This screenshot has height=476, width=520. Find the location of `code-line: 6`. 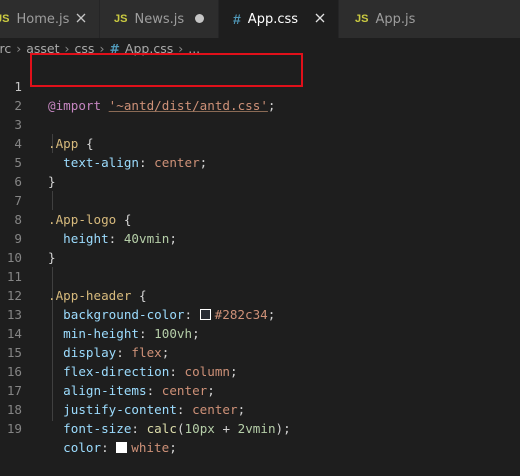

code-line: 6 is located at coordinates (260, 171).